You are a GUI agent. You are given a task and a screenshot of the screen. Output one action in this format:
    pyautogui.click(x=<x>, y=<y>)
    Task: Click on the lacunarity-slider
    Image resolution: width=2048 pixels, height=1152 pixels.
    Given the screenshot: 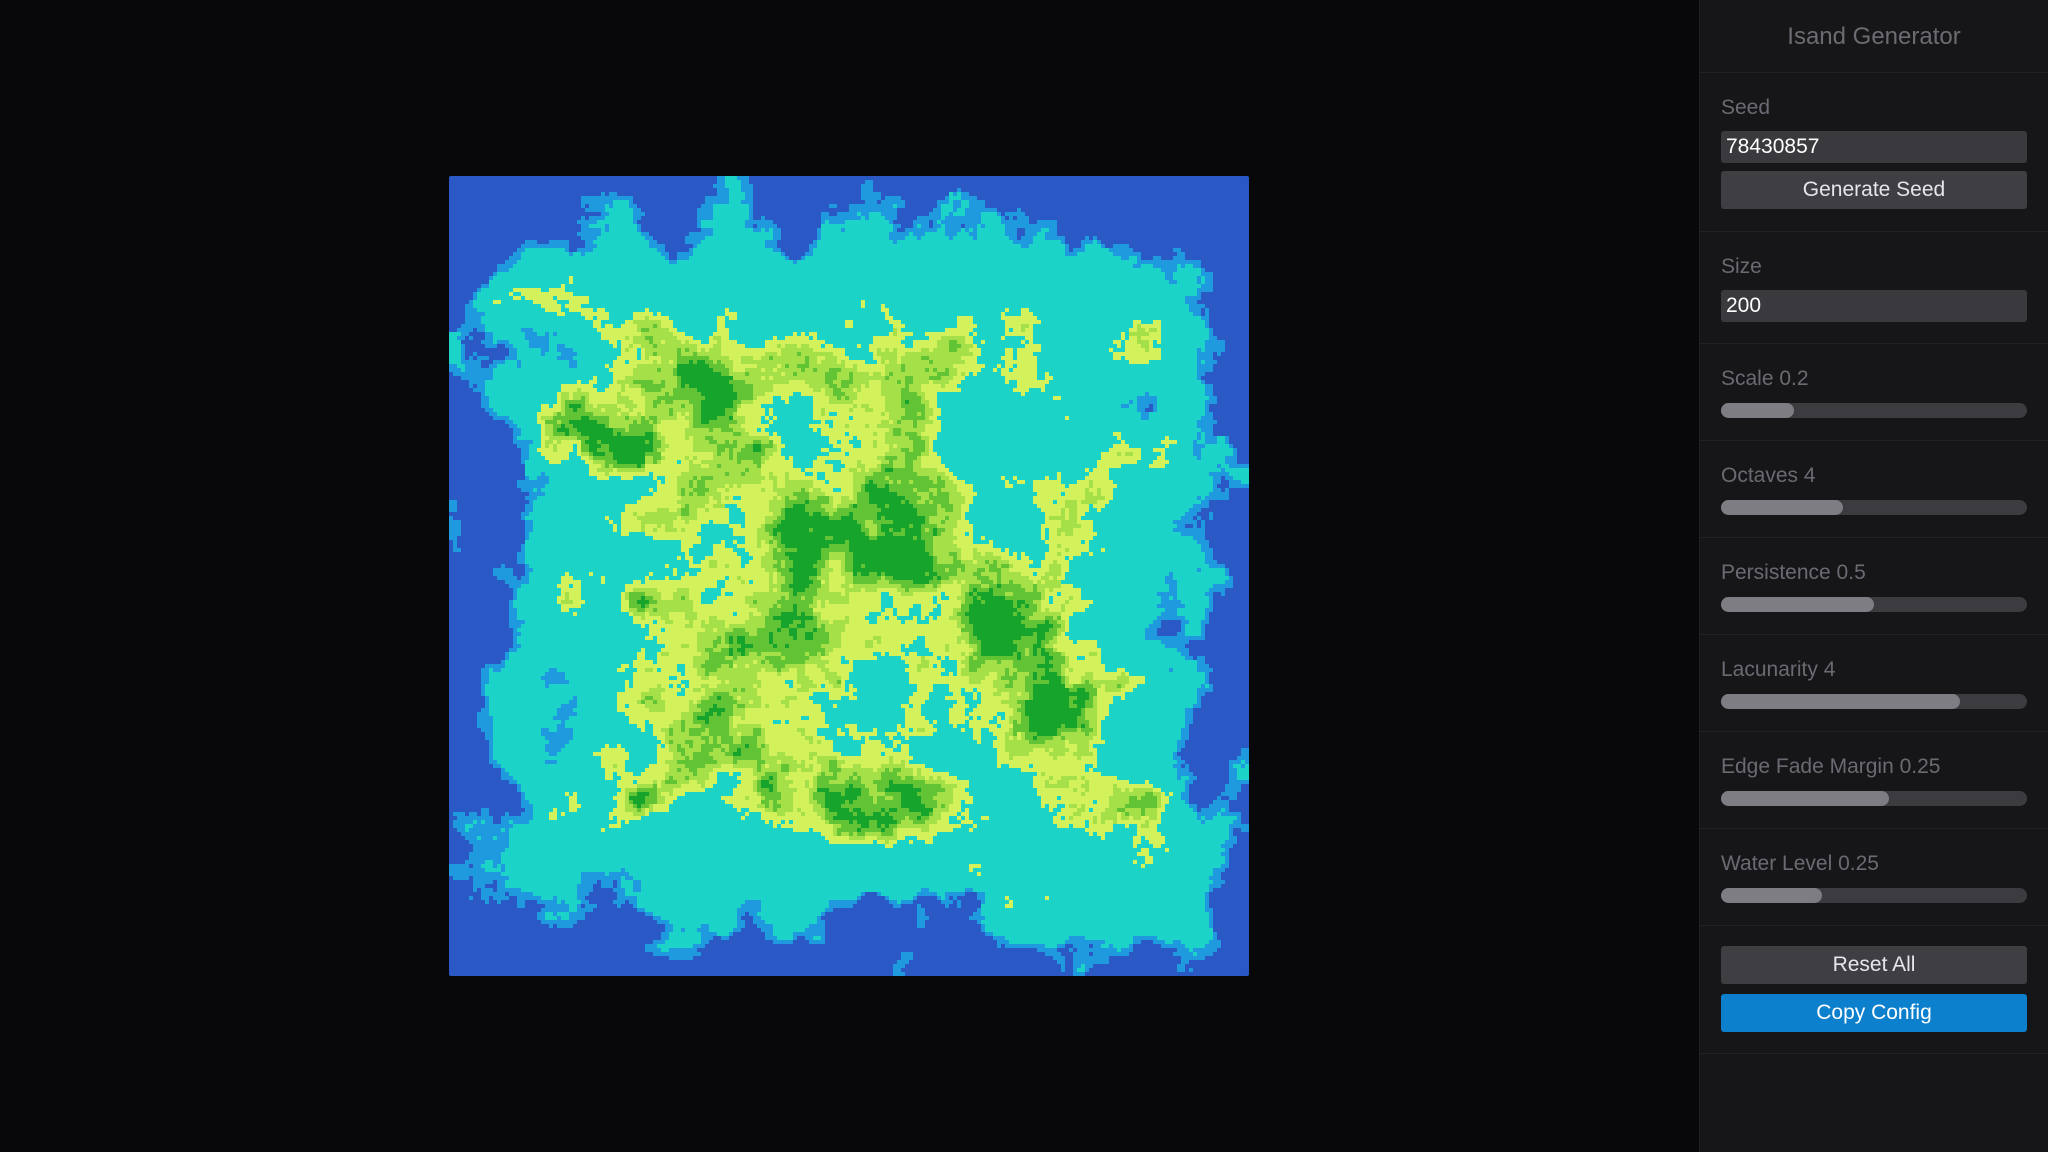 What is the action you would take?
    pyautogui.click(x=1874, y=701)
    